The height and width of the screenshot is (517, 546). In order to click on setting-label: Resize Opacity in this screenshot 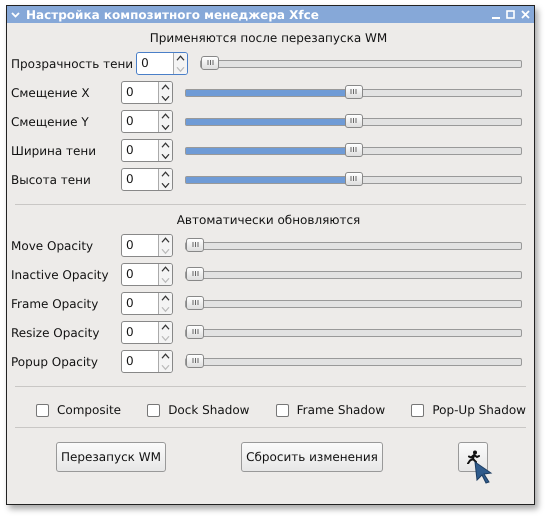, I will do `click(55, 333)`.